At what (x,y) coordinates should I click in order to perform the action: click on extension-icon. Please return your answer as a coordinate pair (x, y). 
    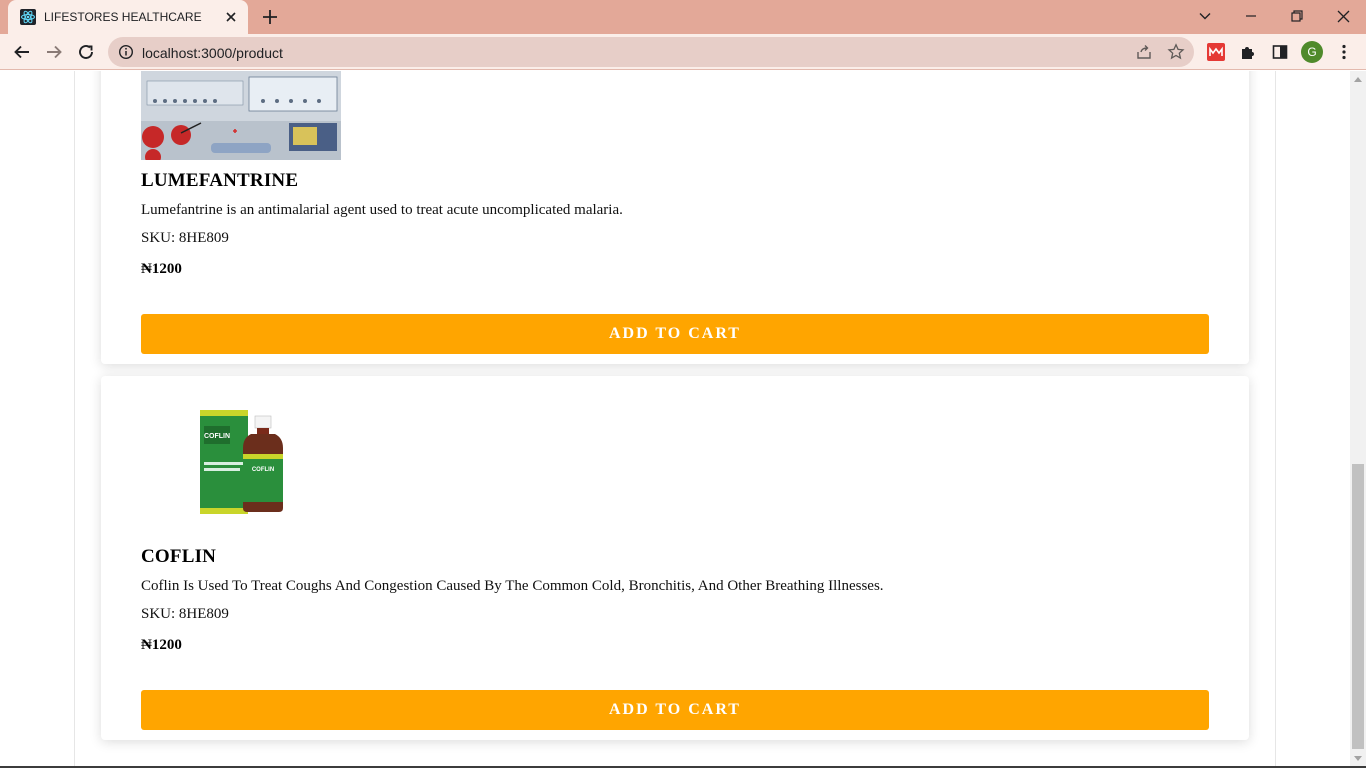
    Looking at the image, I should click on (1216, 52).